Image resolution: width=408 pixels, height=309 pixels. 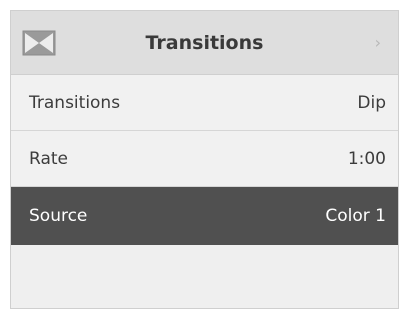 What do you see at coordinates (378, 43) in the screenshot?
I see `chevron-right-icon: ›` at bounding box center [378, 43].